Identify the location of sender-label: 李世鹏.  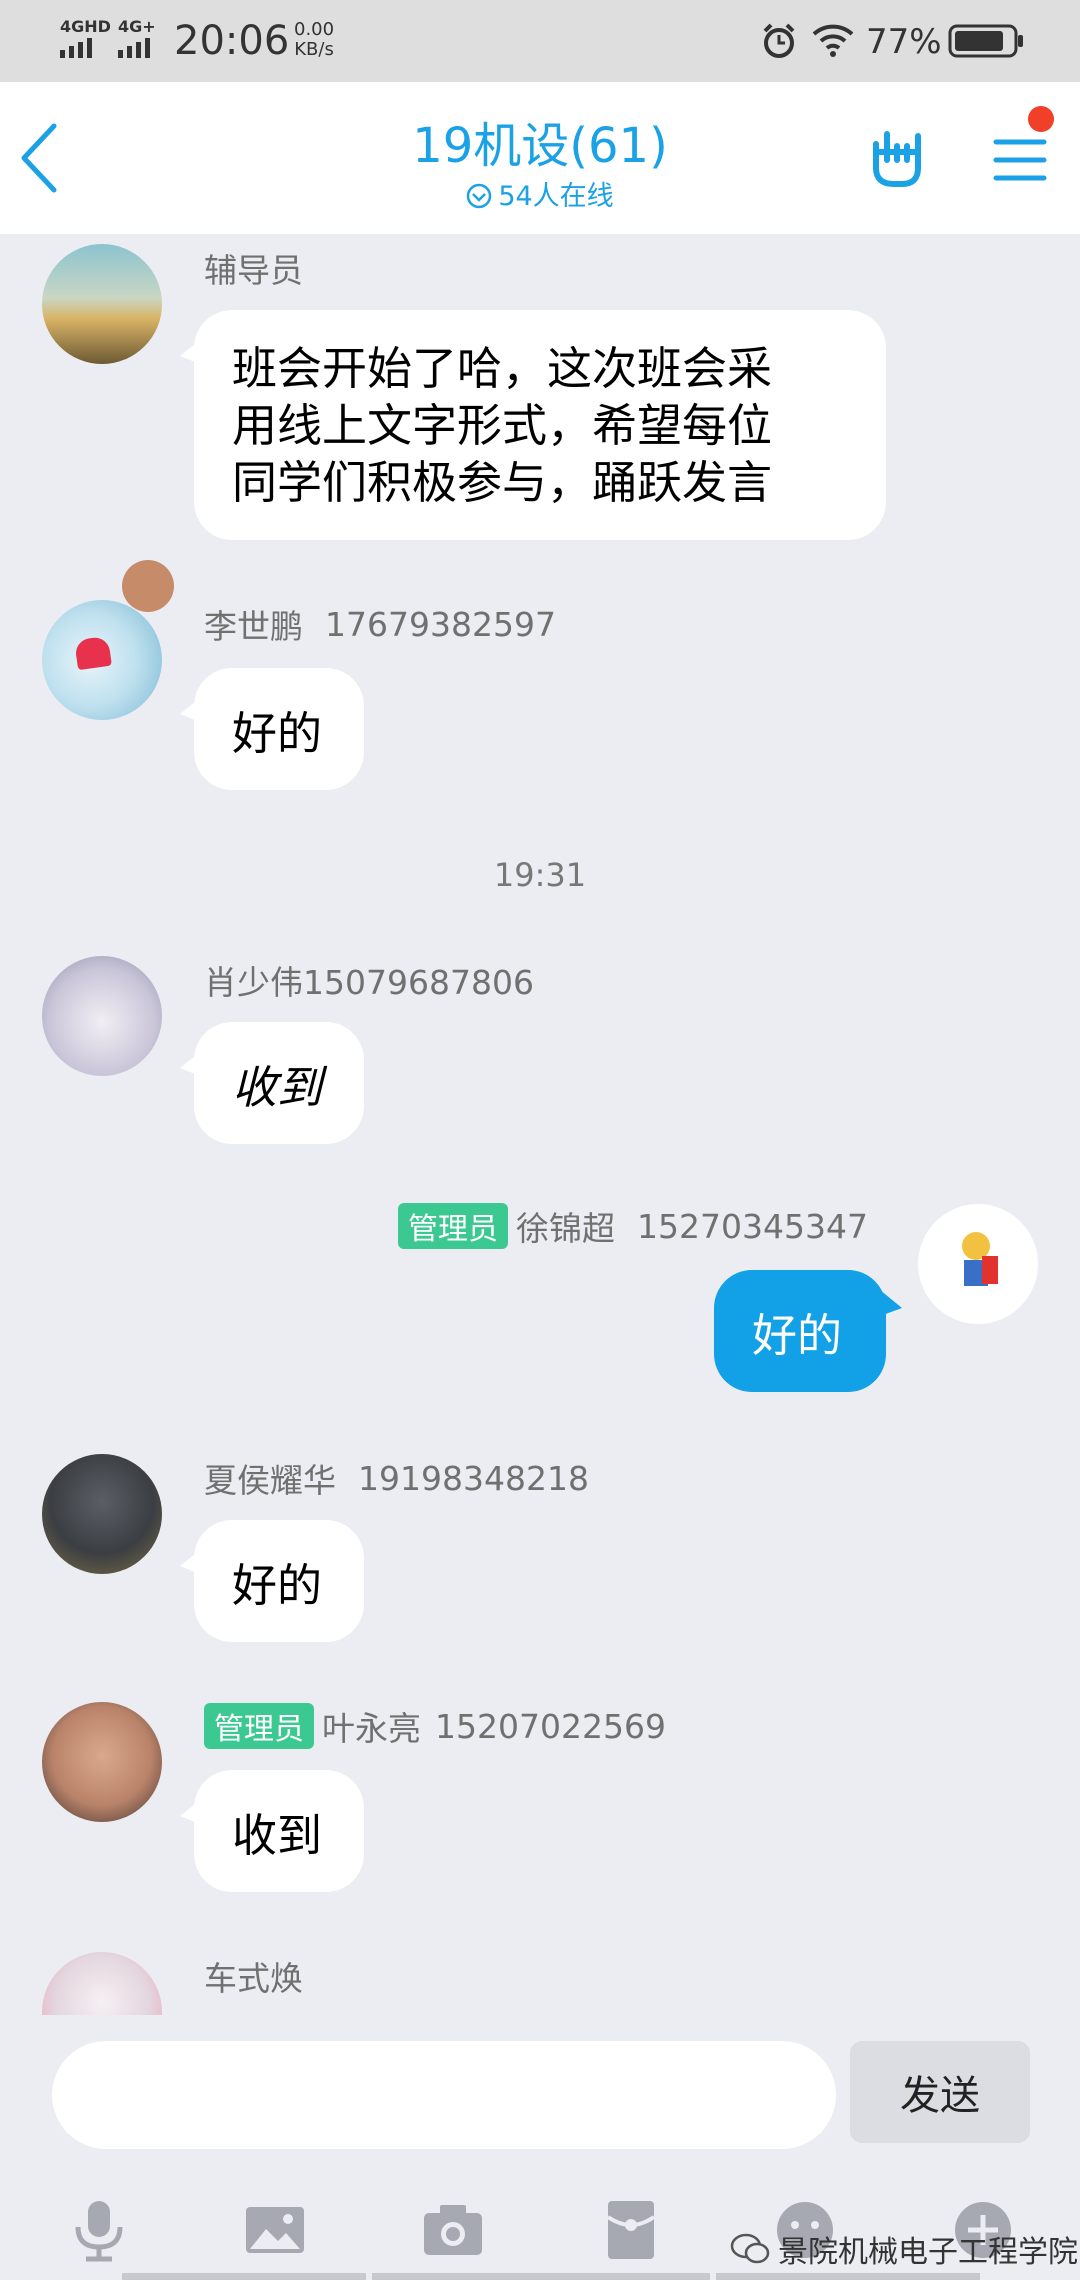
(253, 626).